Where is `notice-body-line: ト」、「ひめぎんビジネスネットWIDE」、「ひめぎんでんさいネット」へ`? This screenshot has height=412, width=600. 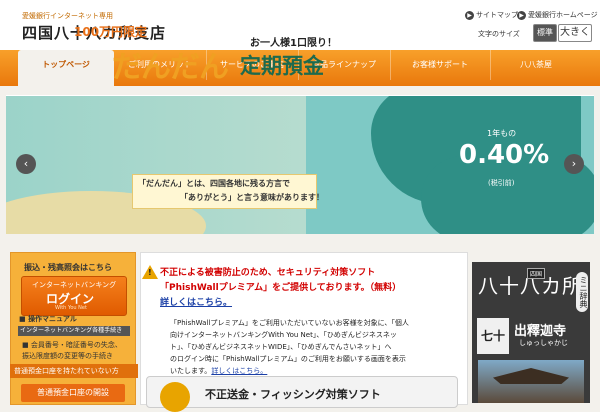
notice-body-line: ト」、「ひめぎんビジネスネットWIDE」、「ひめぎんでんさいネット」へ is located at coordinates (281, 347).